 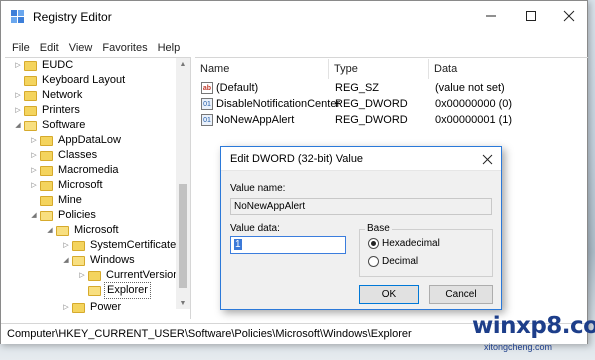 I want to click on tree-item-microsoft: ▷ Microsoft, so click(x=67, y=185).